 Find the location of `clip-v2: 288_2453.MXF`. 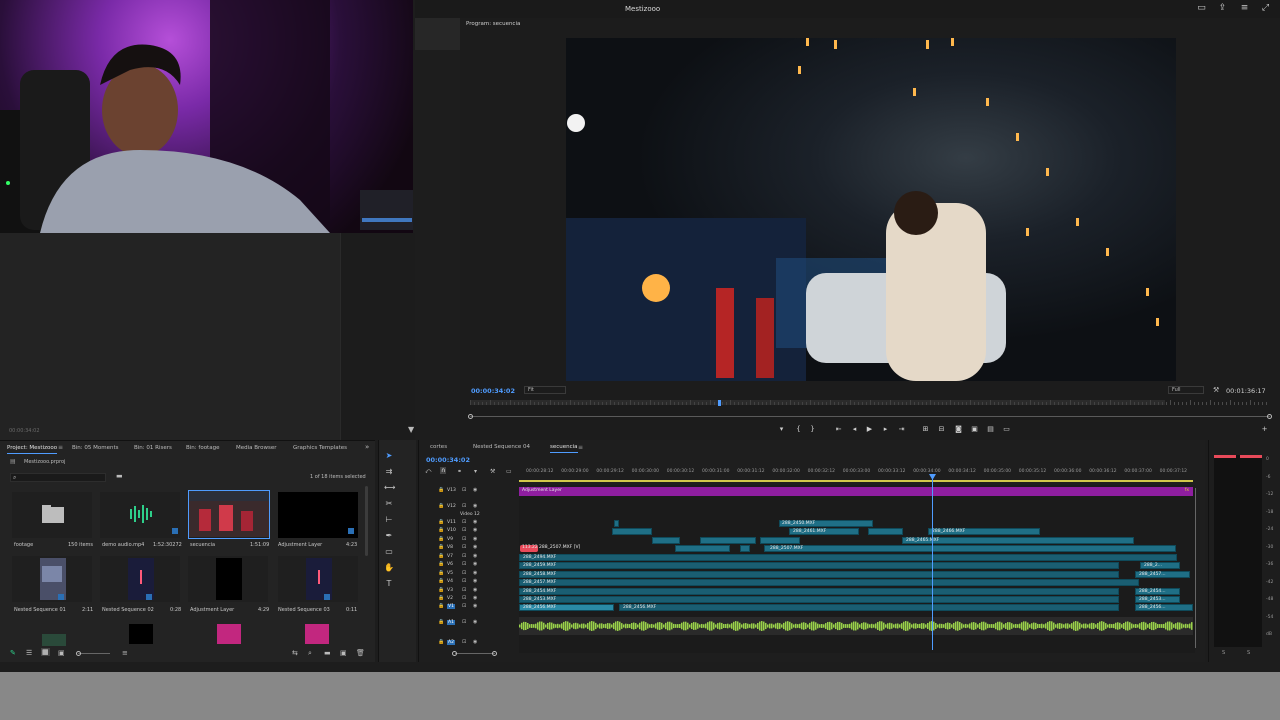

clip-v2: 288_2453.MXF is located at coordinates (819, 599).